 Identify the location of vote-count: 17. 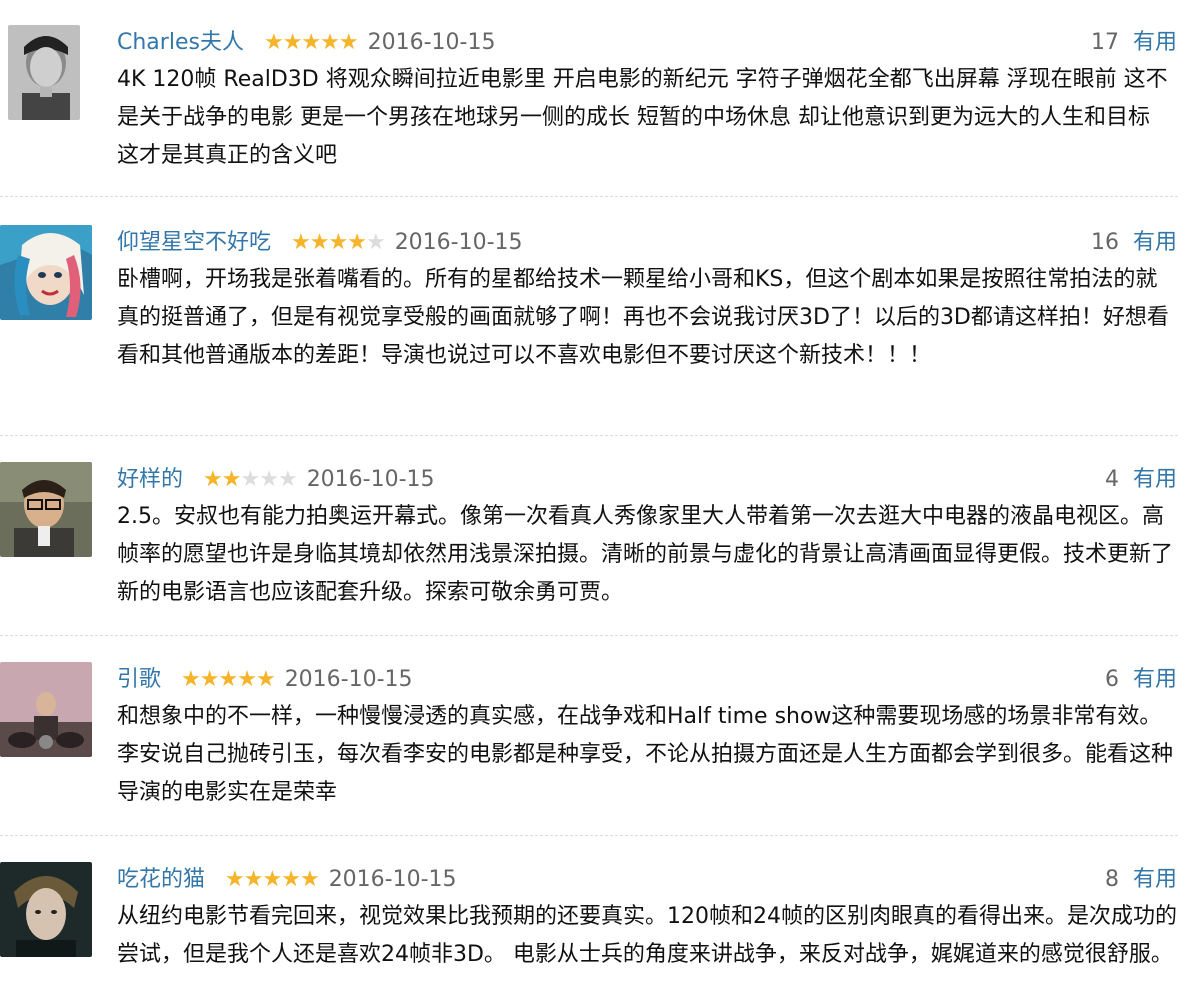
(1104, 42).